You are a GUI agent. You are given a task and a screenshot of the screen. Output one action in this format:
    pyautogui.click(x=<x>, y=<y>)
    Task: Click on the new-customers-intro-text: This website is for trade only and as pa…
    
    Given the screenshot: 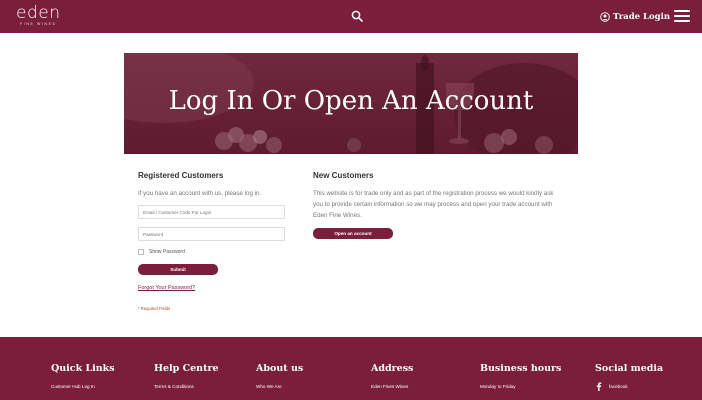 What is the action you would take?
    pyautogui.click(x=433, y=204)
    